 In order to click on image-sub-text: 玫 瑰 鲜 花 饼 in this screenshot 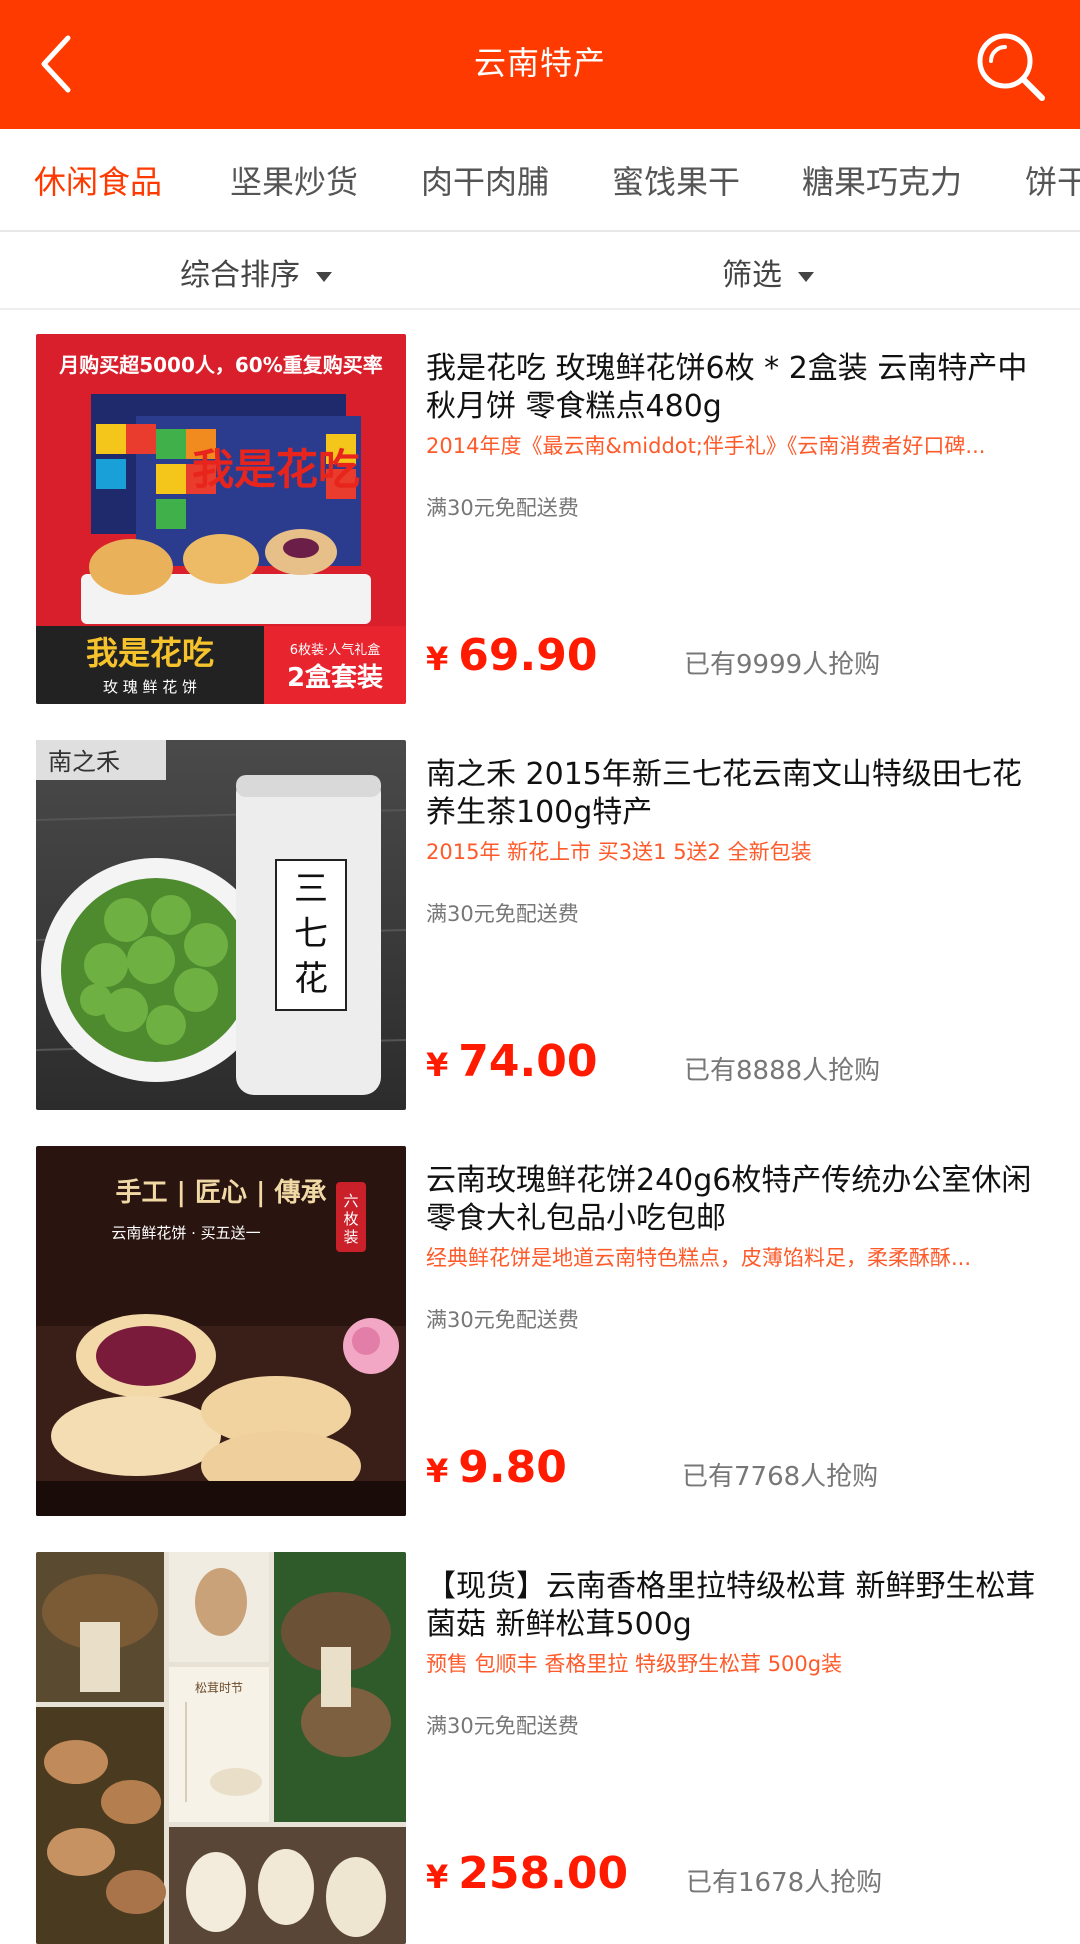, I will do `click(150, 687)`.